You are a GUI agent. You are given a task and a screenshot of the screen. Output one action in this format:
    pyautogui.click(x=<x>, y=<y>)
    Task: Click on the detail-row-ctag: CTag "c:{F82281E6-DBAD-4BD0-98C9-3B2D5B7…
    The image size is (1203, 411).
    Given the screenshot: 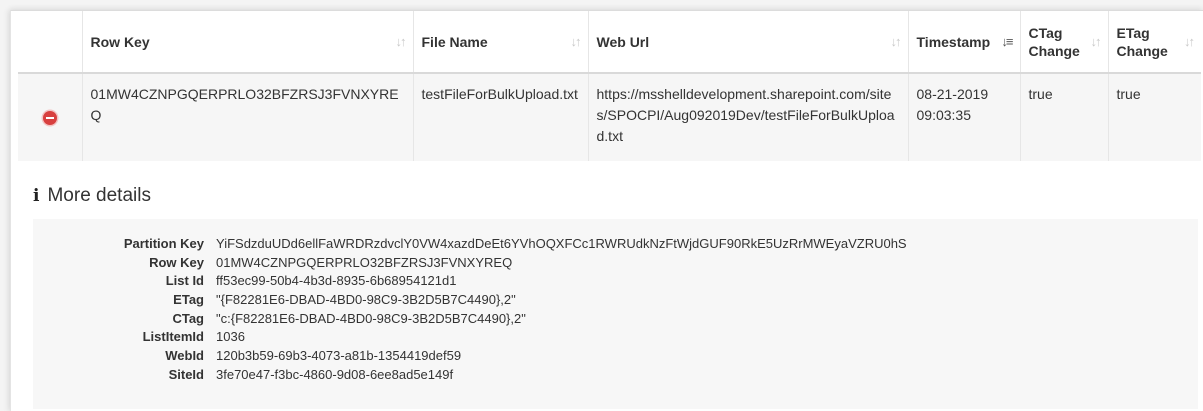 What is the action you would take?
    pyautogui.click(x=615, y=319)
    